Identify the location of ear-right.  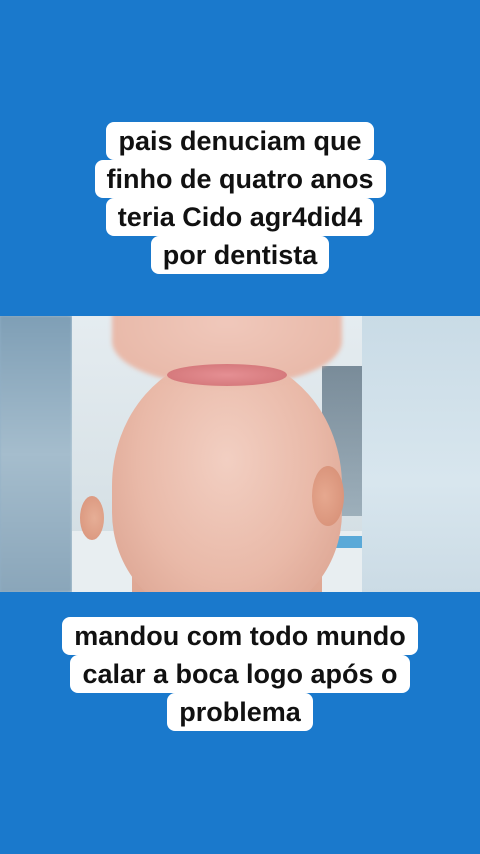
(328, 496).